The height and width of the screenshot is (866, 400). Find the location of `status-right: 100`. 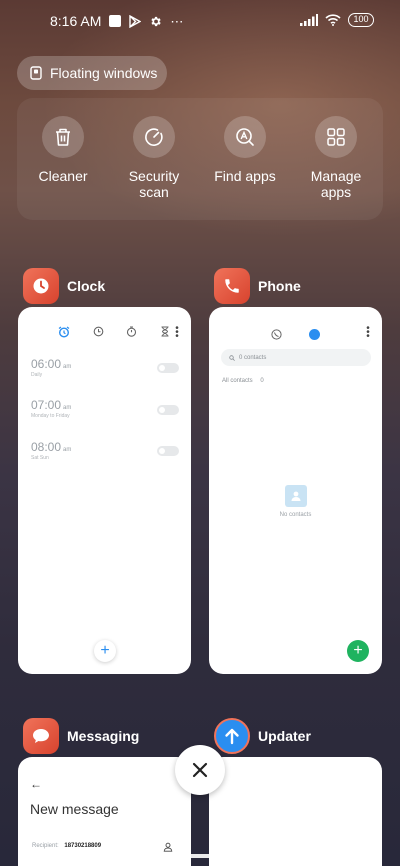

status-right: 100 is located at coordinates (337, 20).